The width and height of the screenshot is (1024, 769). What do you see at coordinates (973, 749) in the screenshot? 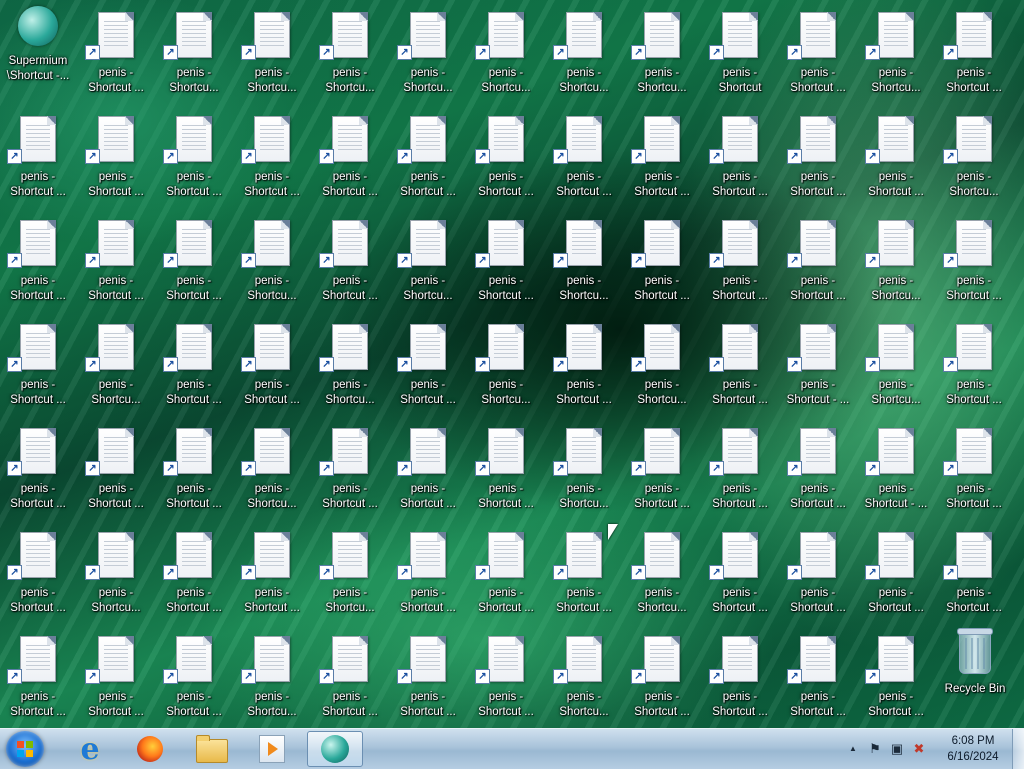
I see `clock: 6:08 PM 6/16/2024` at bounding box center [973, 749].